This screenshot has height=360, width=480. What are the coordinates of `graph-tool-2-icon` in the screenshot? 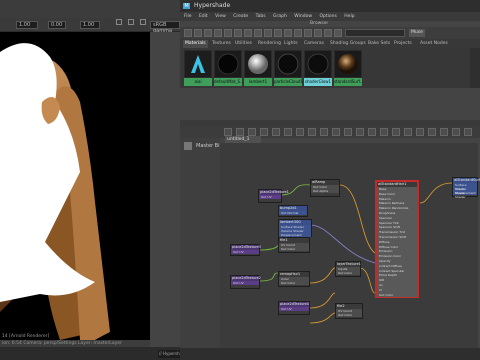 It's located at (240, 132).